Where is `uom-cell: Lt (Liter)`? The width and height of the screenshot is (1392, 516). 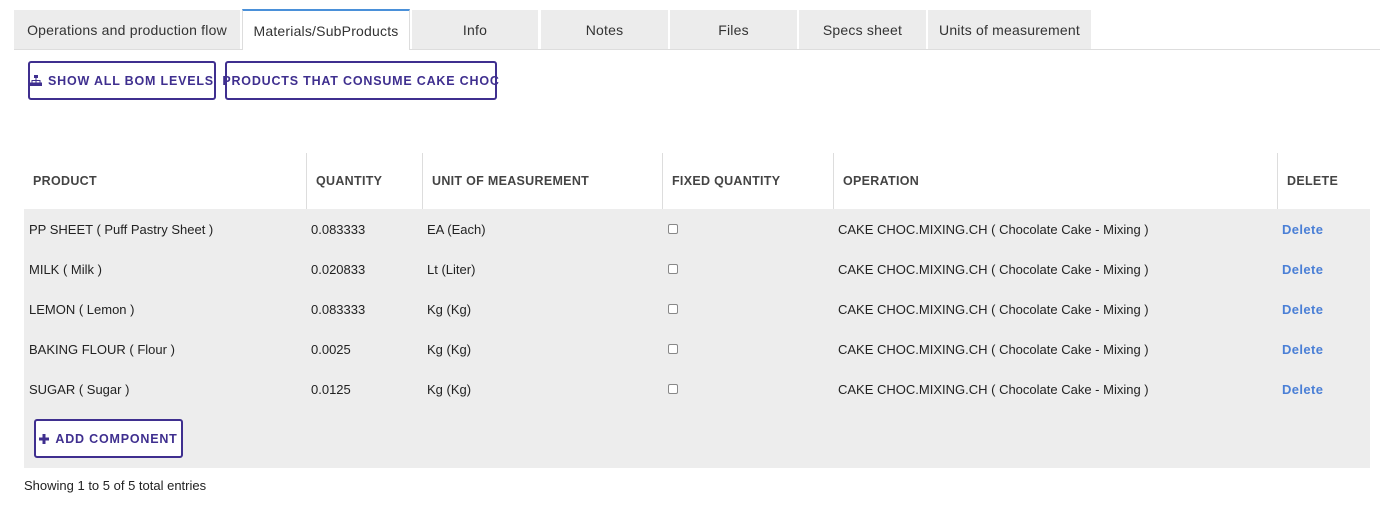
uom-cell: Lt (Liter) is located at coordinates (451, 269).